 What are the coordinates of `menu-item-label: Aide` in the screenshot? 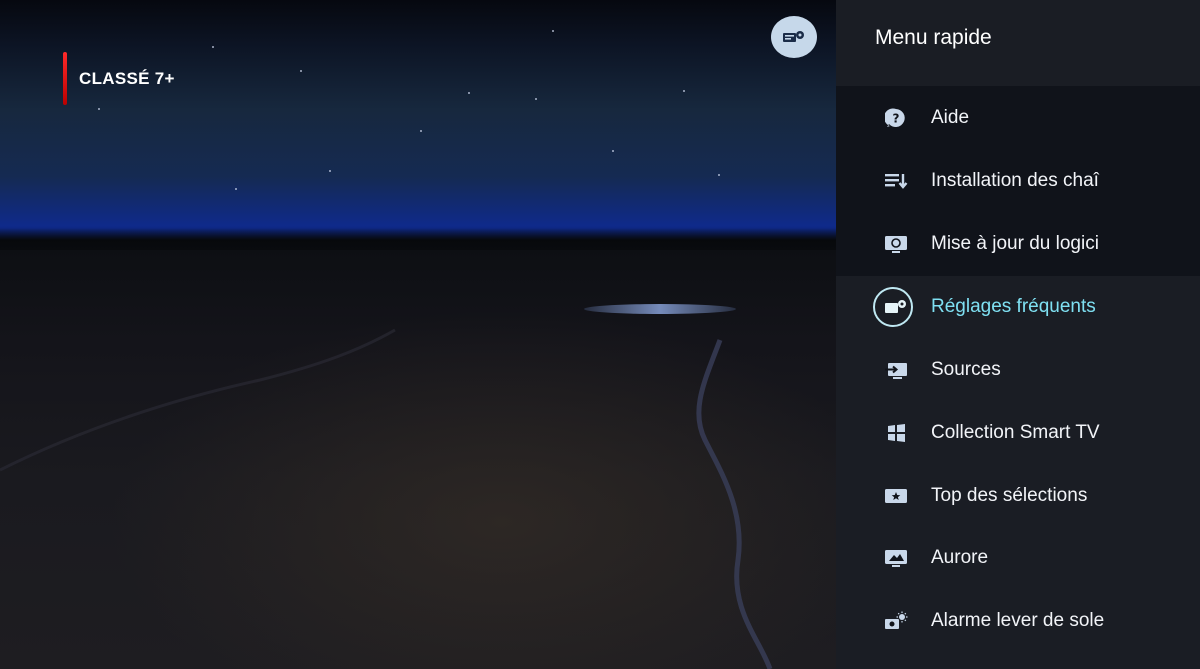 It's located at (950, 117).